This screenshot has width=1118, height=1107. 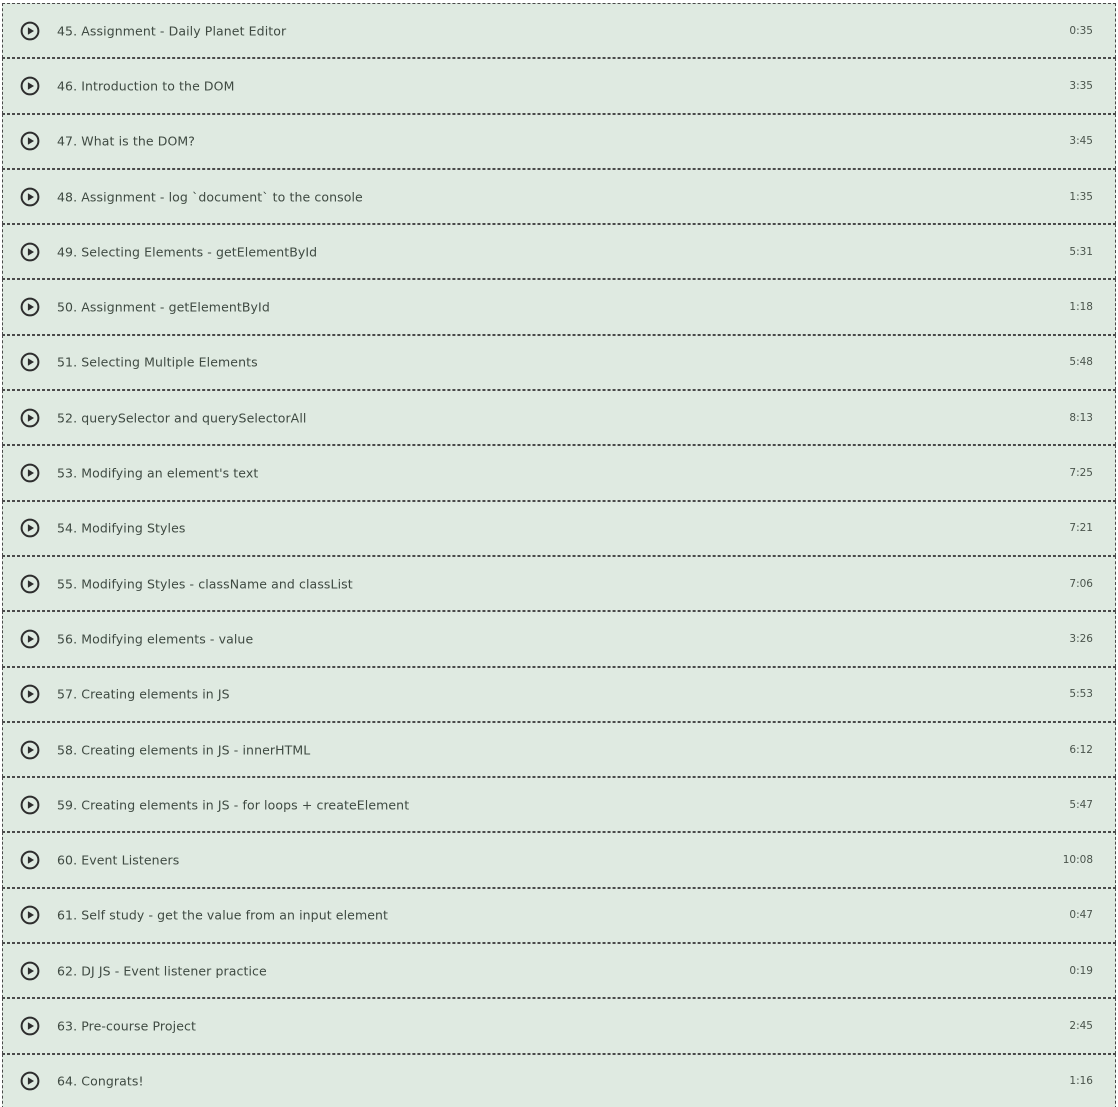 What do you see at coordinates (559, 528) in the screenshot?
I see `lesson-row: 54. Modifying Styles 7:21` at bounding box center [559, 528].